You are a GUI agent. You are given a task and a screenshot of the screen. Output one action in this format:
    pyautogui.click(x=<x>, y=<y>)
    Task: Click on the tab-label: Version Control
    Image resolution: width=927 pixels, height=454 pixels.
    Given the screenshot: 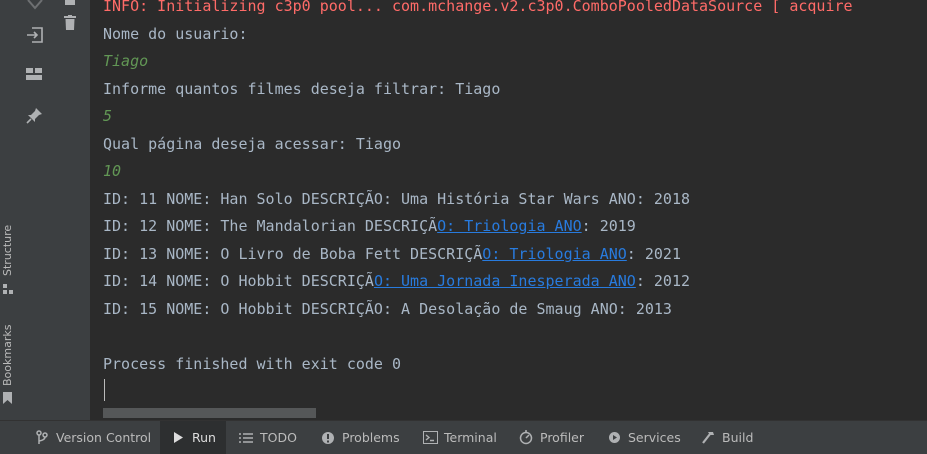 What is the action you would take?
    pyautogui.click(x=104, y=437)
    